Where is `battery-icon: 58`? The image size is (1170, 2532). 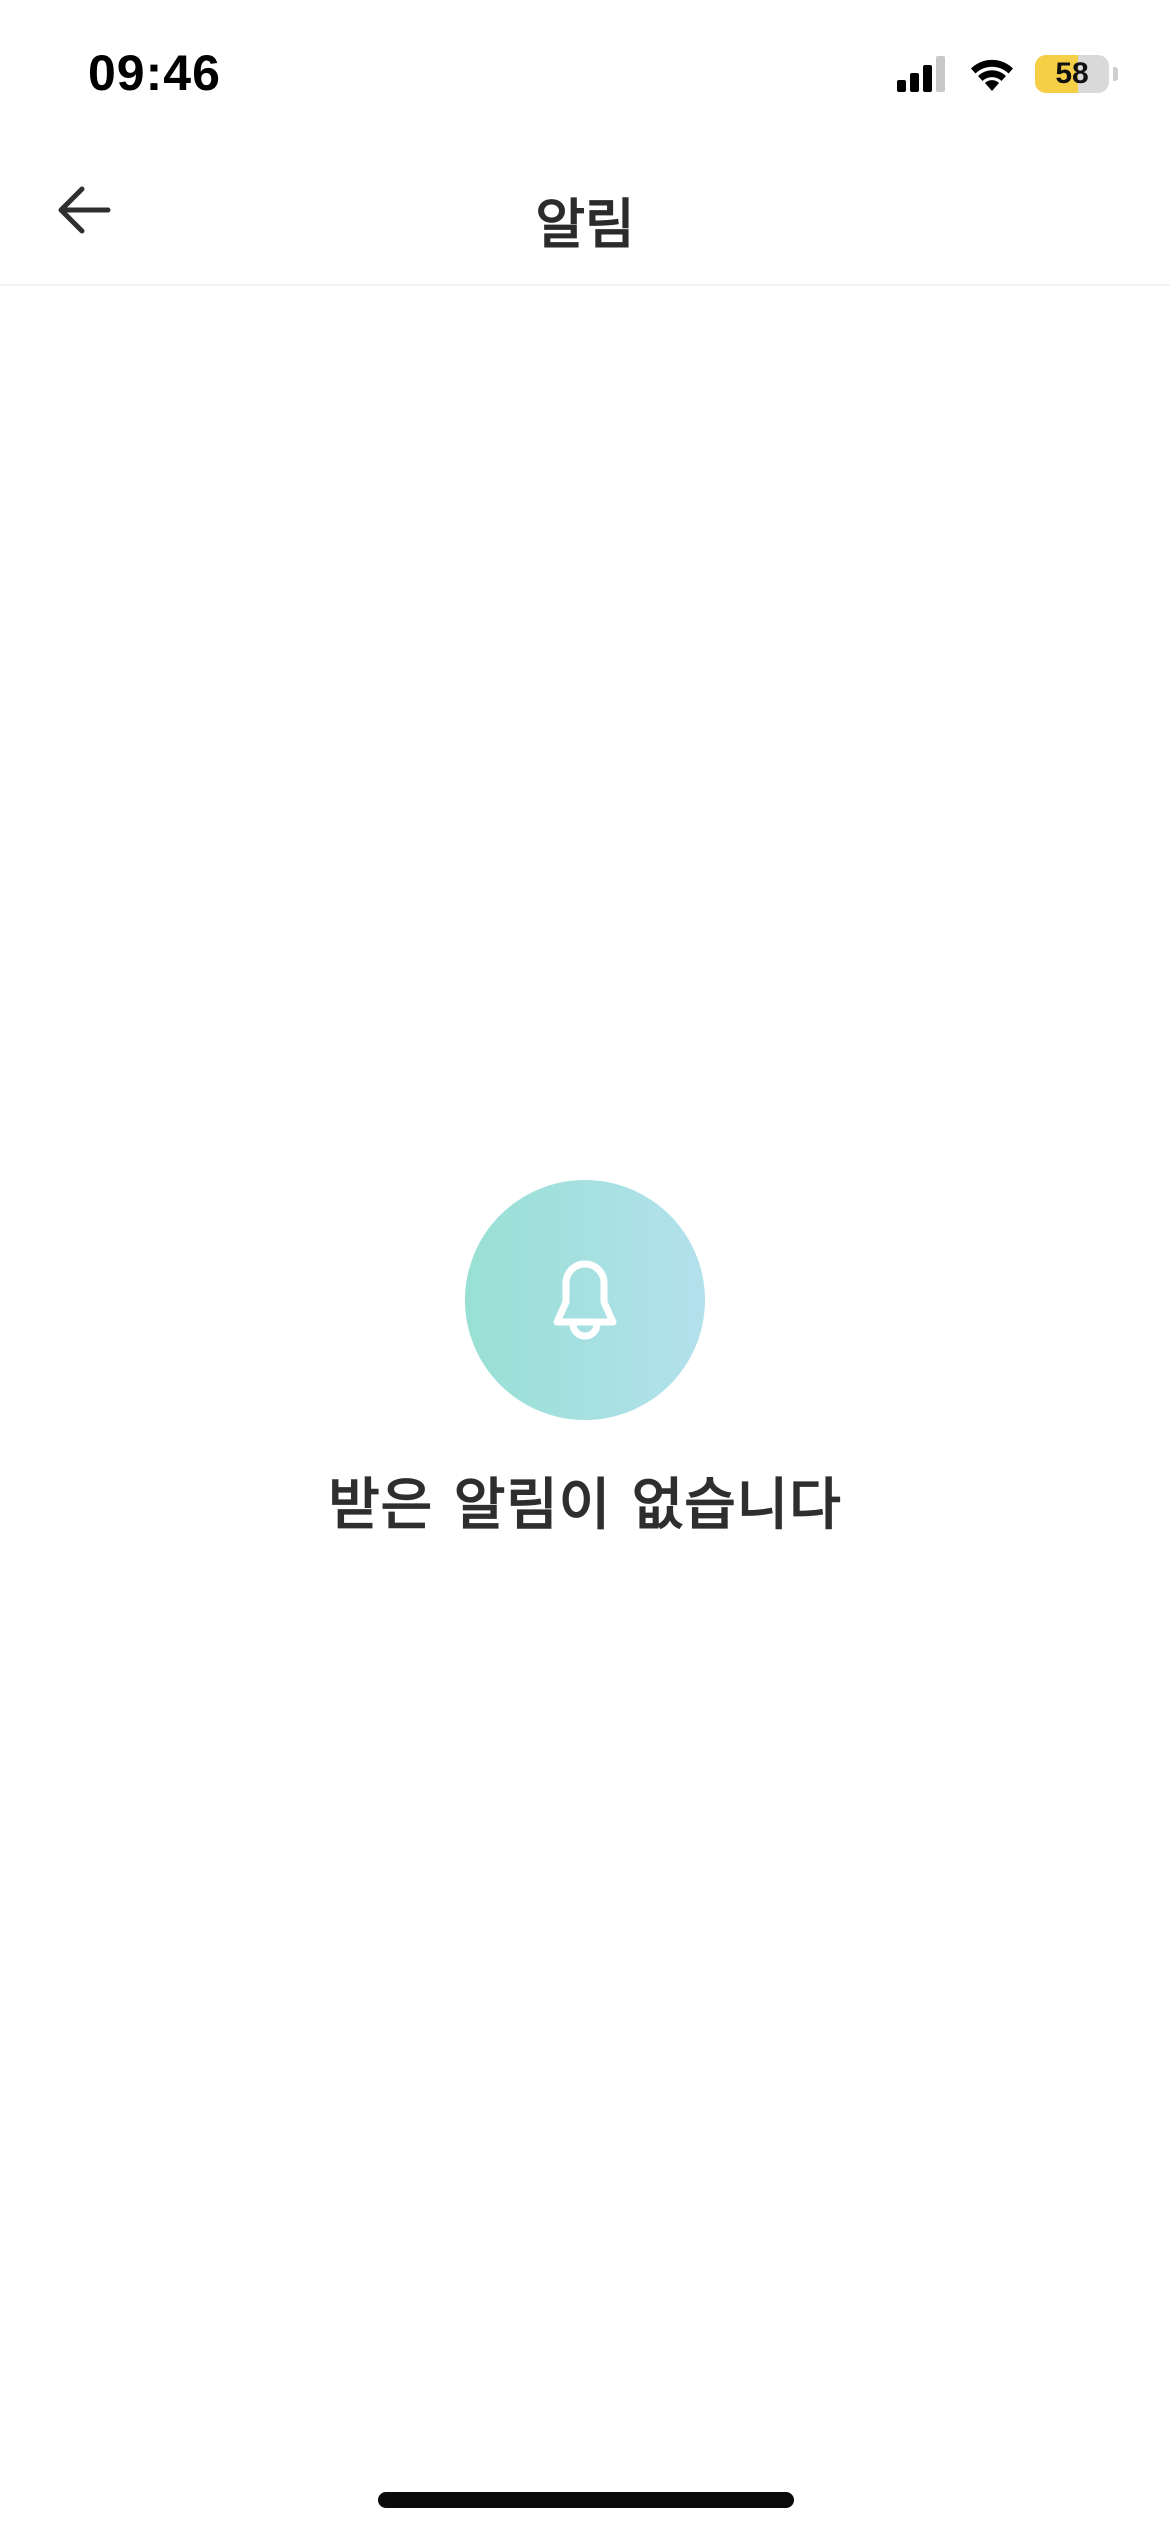
battery-icon: 58 is located at coordinates (1072, 74).